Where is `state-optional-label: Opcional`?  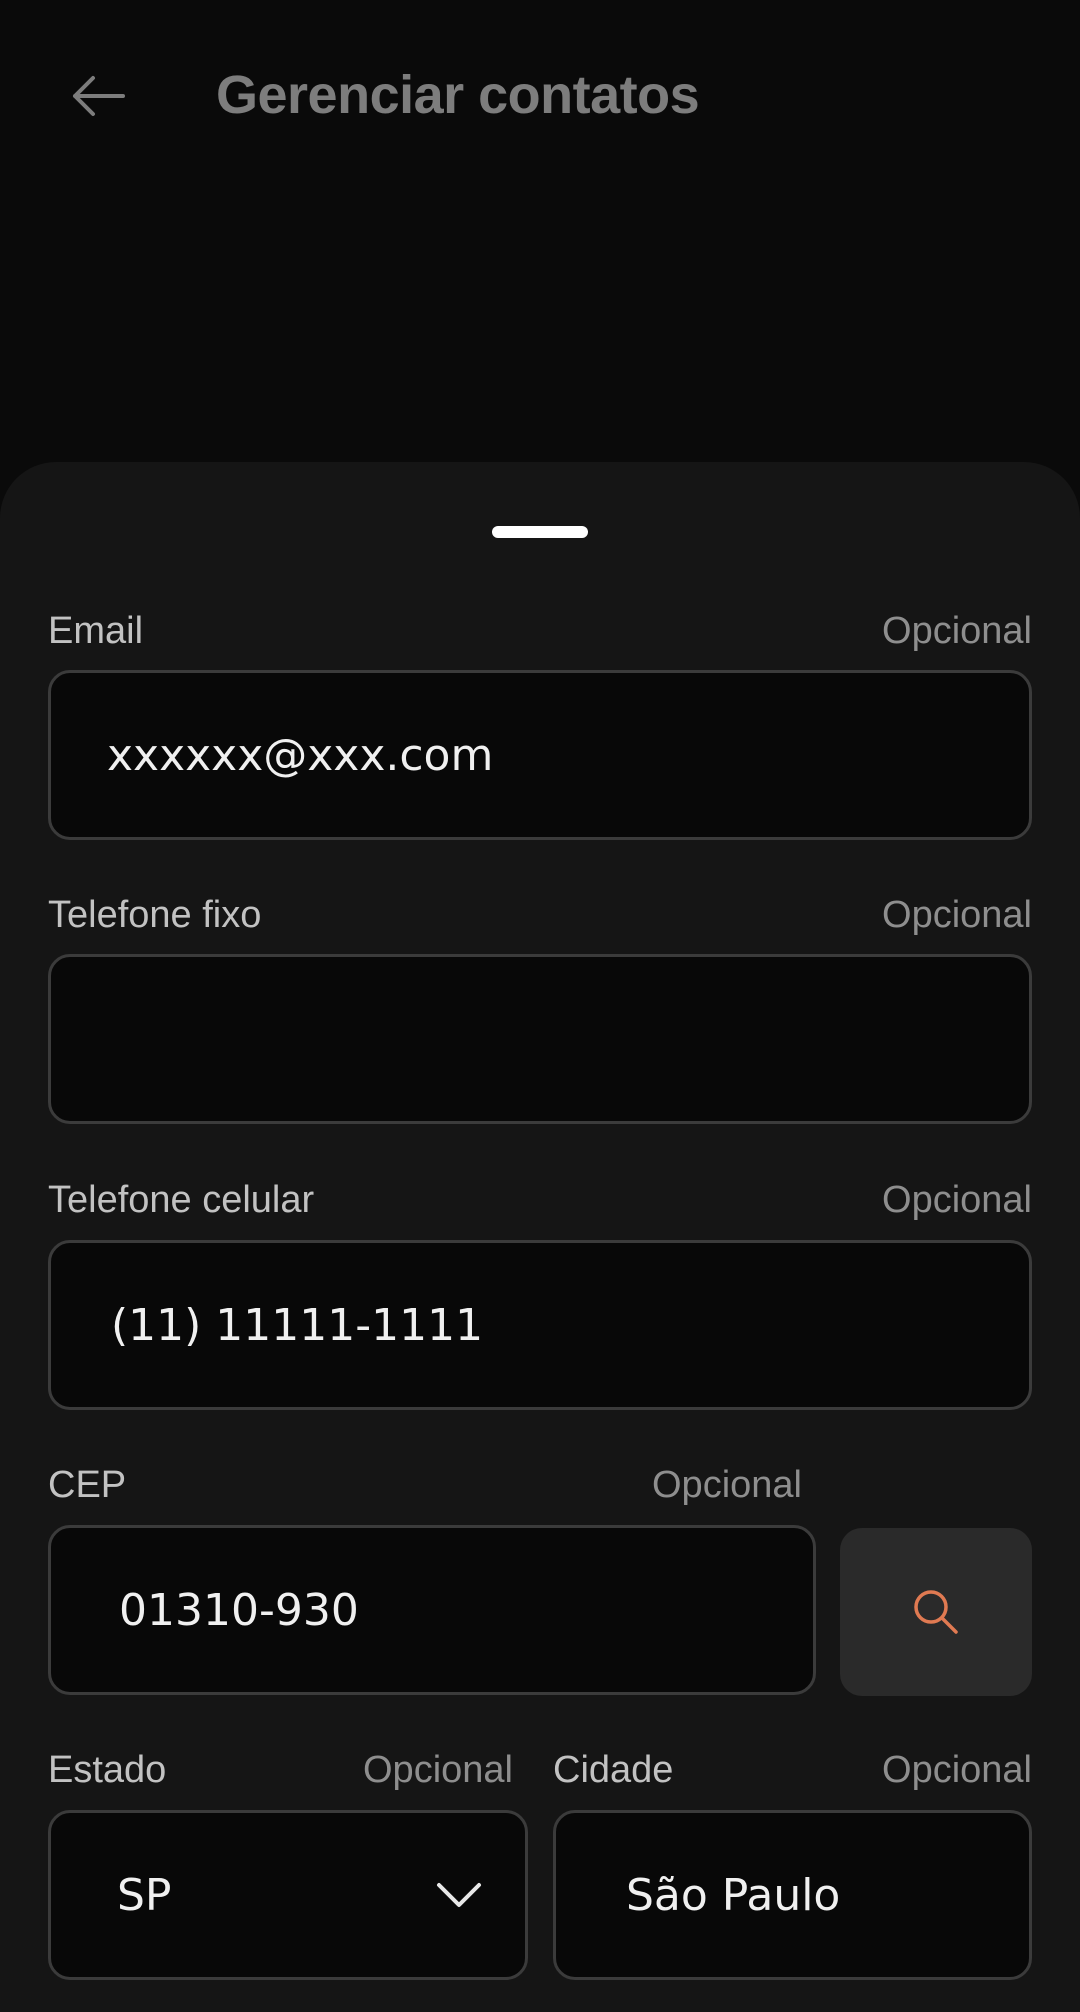 state-optional-label: Opcional is located at coordinates (438, 1770).